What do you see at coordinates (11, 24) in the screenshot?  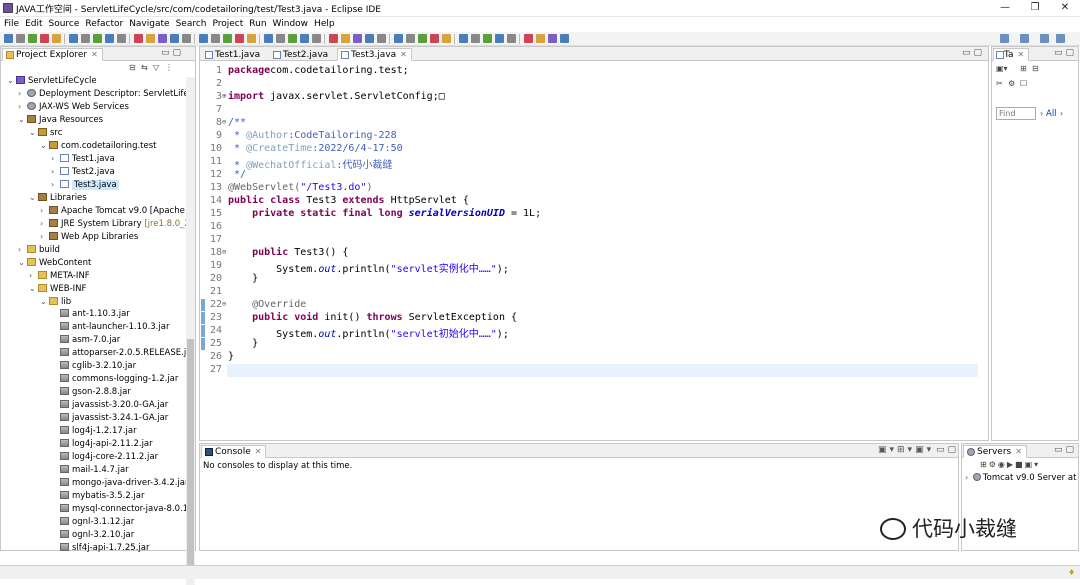 I see `menu-file: File` at bounding box center [11, 24].